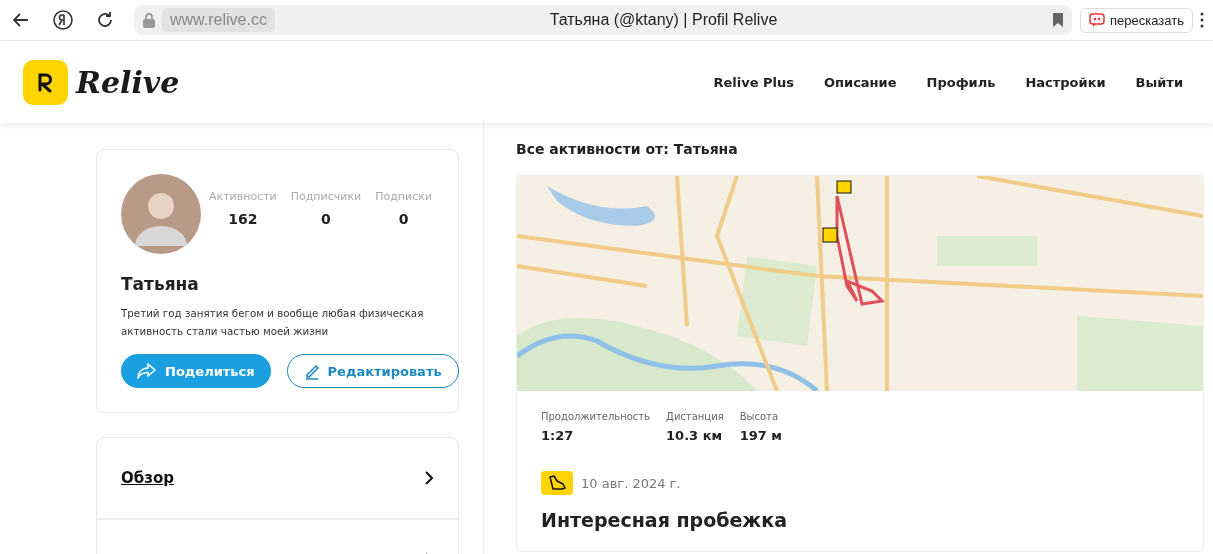 This screenshot has height=554, width=1213. I want to click on stat-label: Подписки, so click(403, 196).